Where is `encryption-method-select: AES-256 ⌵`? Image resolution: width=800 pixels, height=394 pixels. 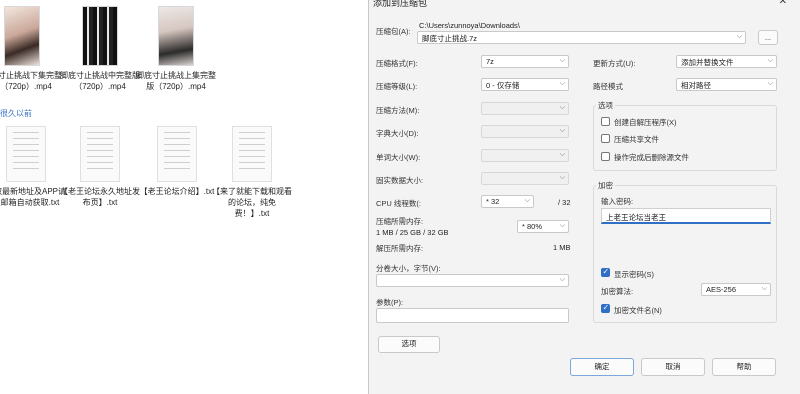
encryption-method-select: AES-256 ⌵ is located at coordinates (736, 289).